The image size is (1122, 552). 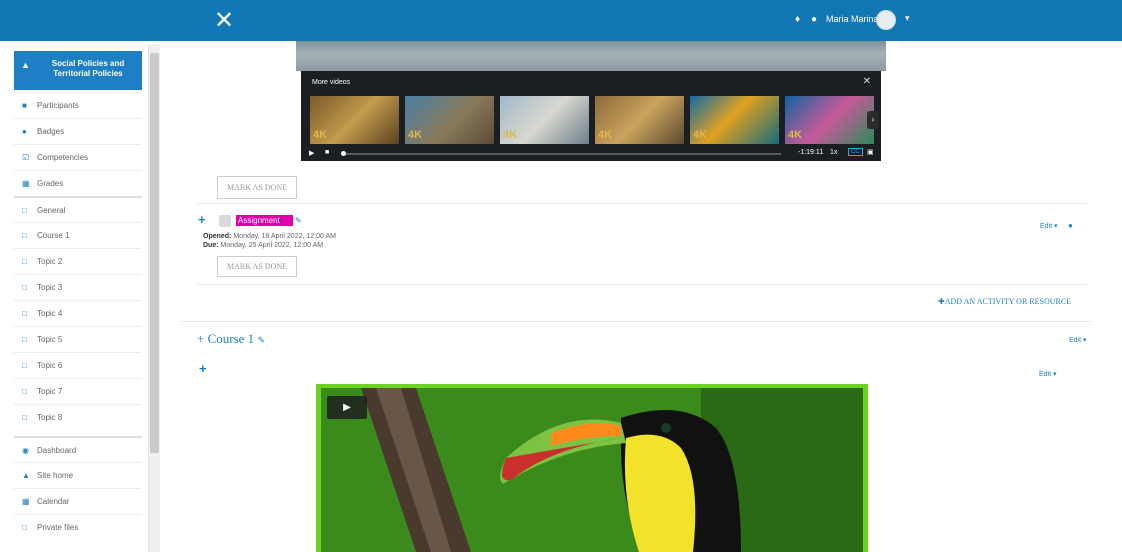 I want to click on sidebar-item-competencies: ☑ Competencies, so click(x=78, y=156).